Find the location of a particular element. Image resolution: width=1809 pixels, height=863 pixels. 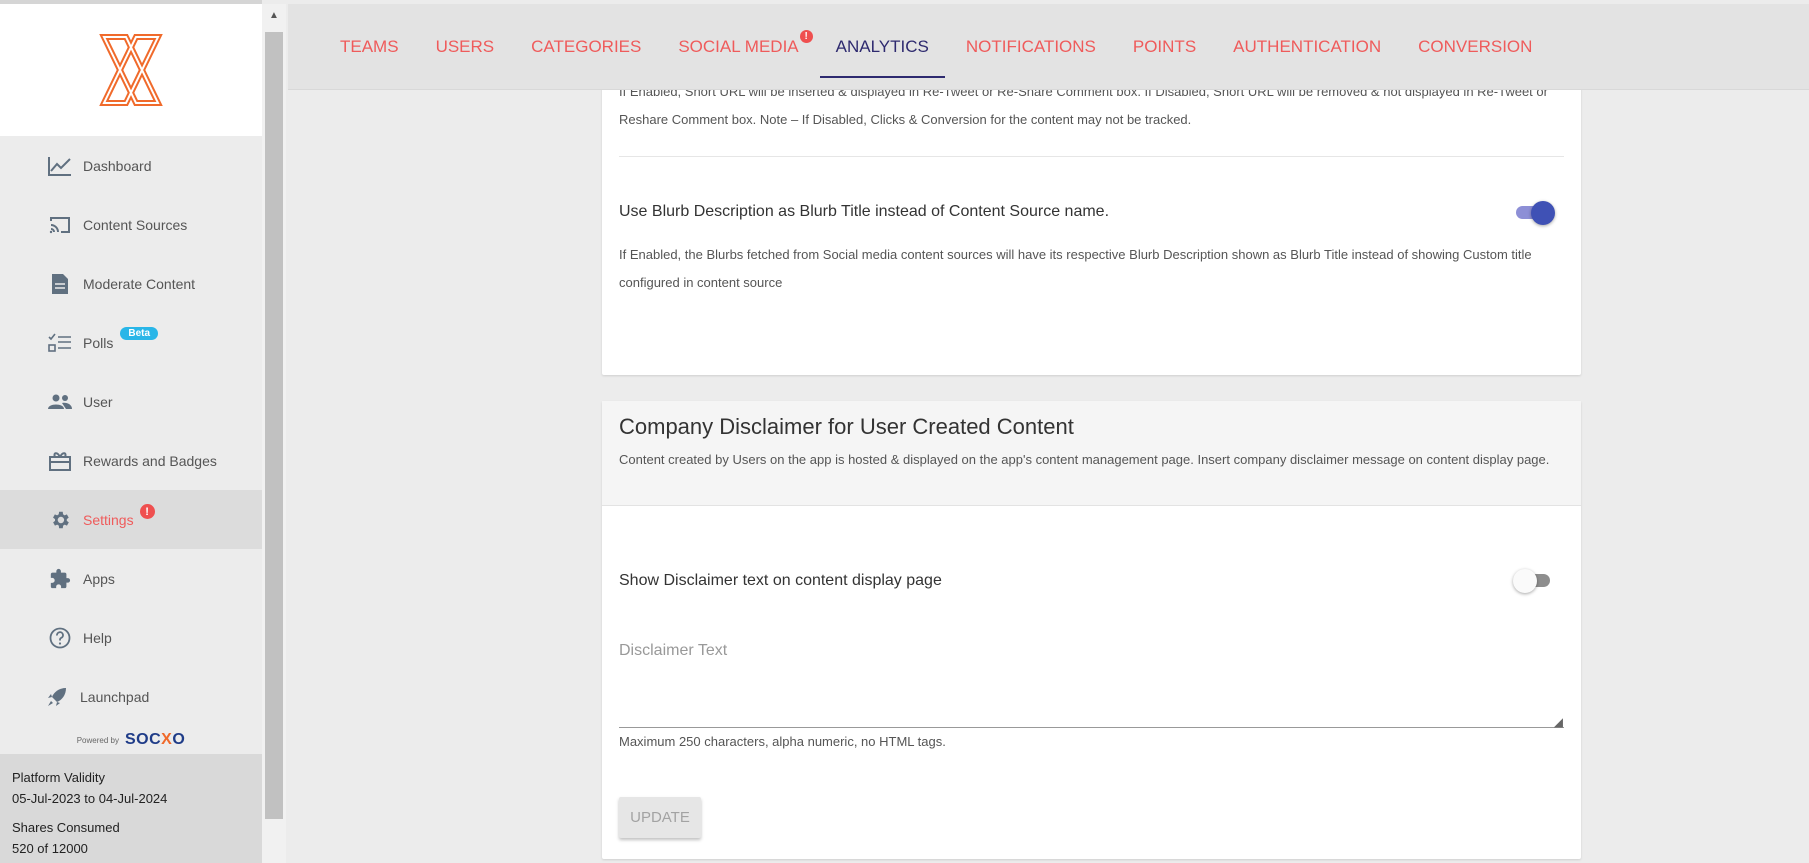

sidebar-item-label: Dashboard is located at coordinates (117, 165).